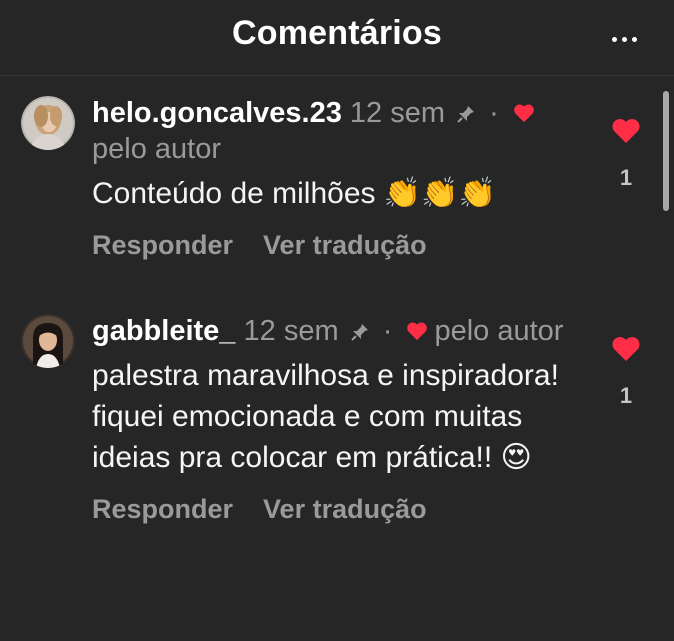  I want to click on page-title: Comentários, so click(337, 33).